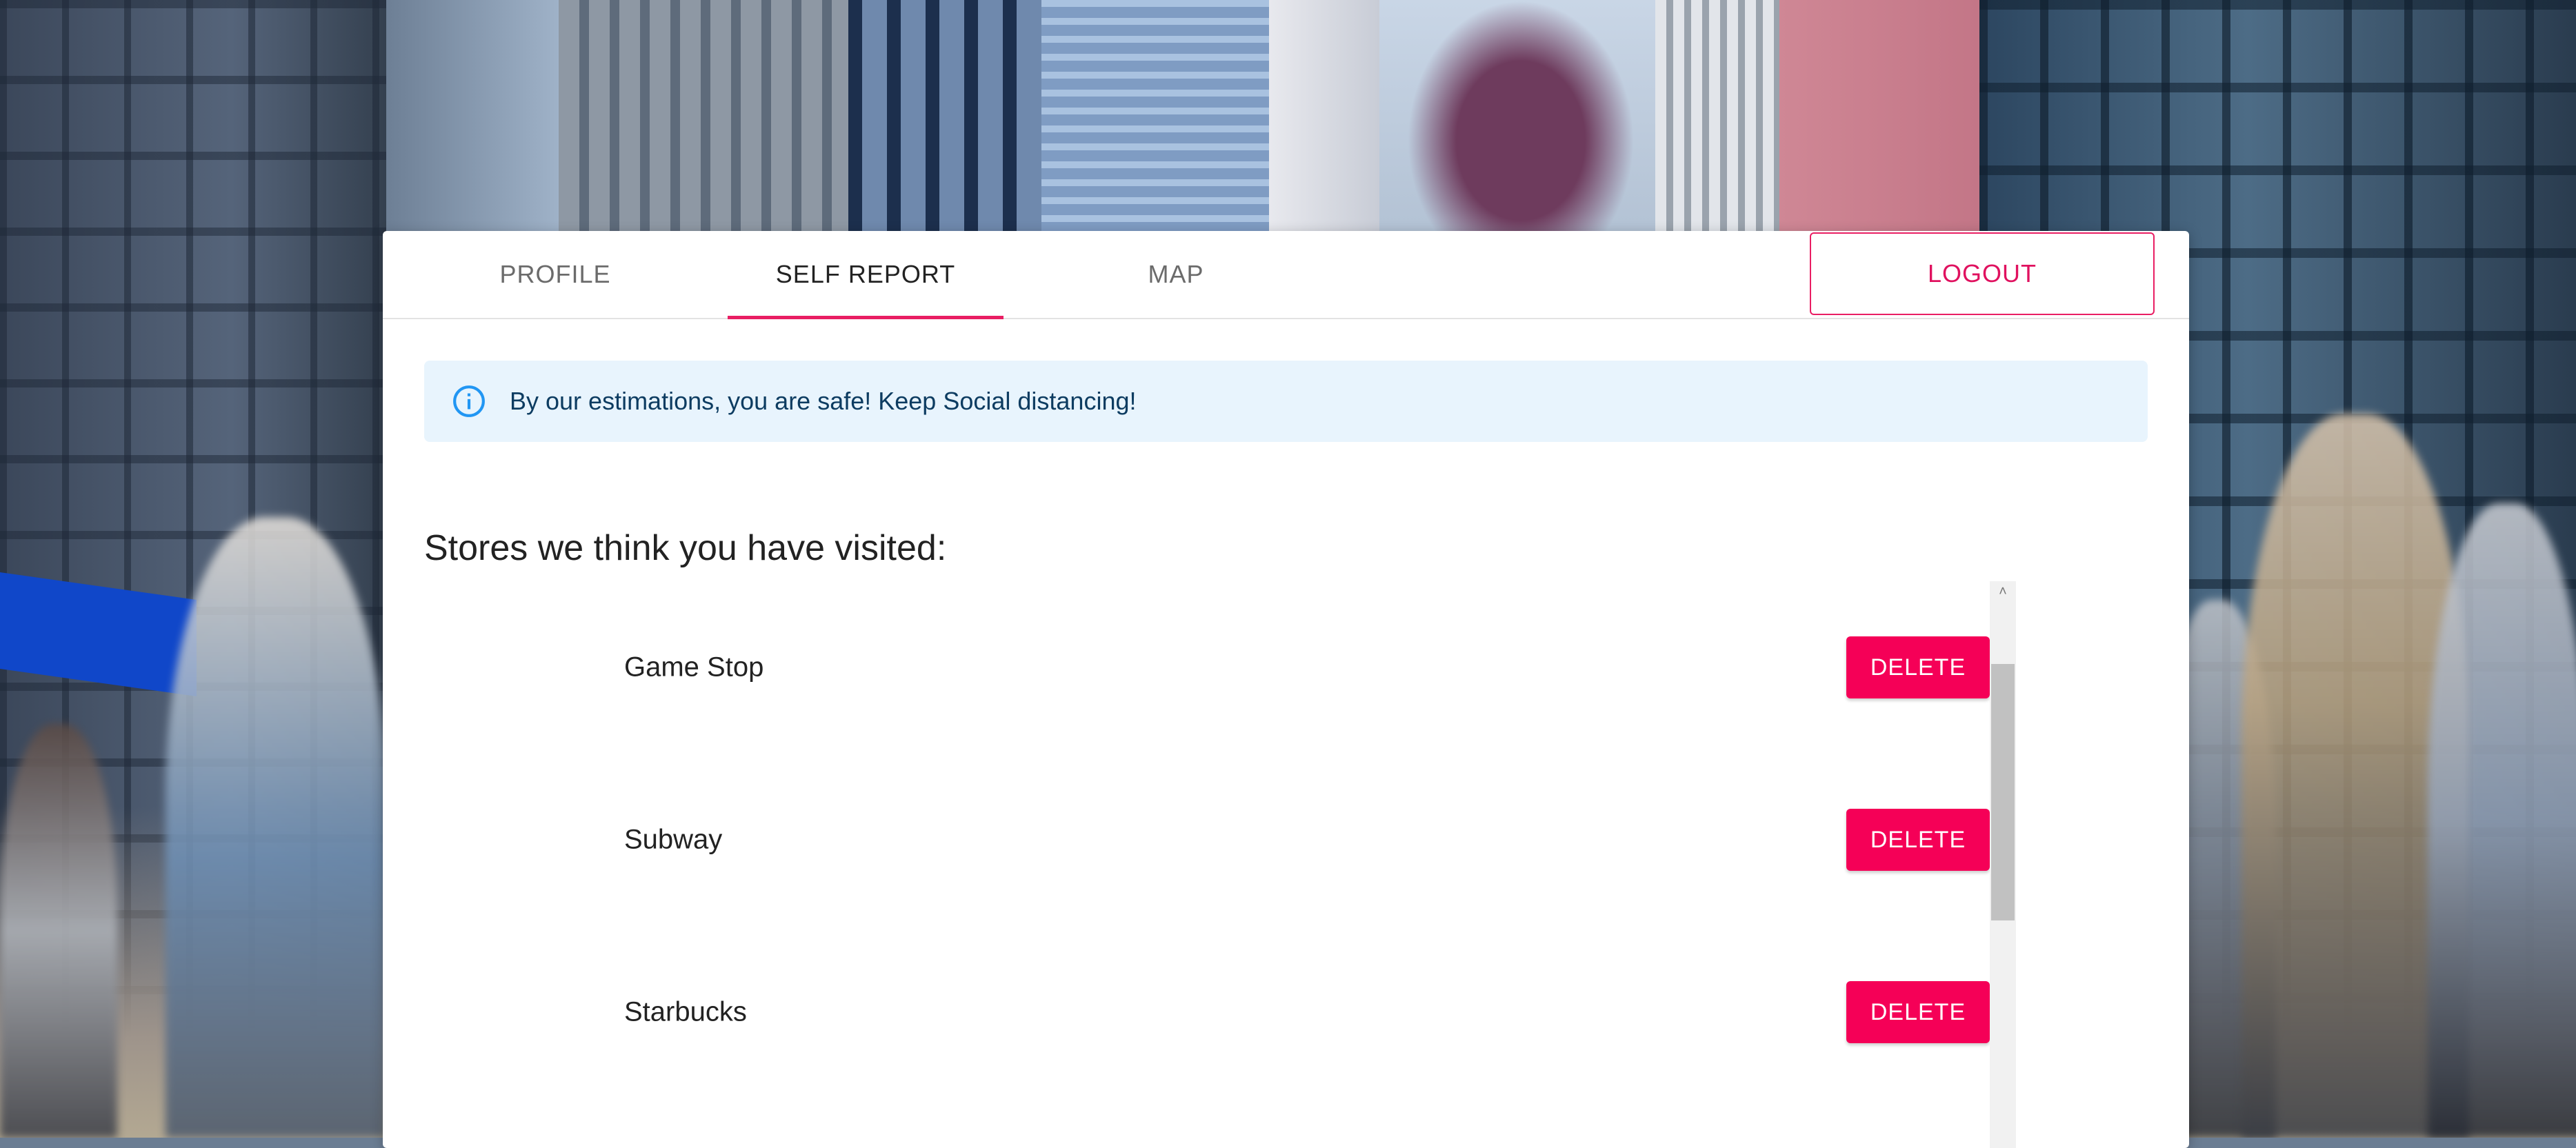 This screenshot has height=1148, width=2576. What do you see at coordinates (1176, 274) in the screenshot?
I see `tab-map: MAP` at bounding box center [1176, 274].